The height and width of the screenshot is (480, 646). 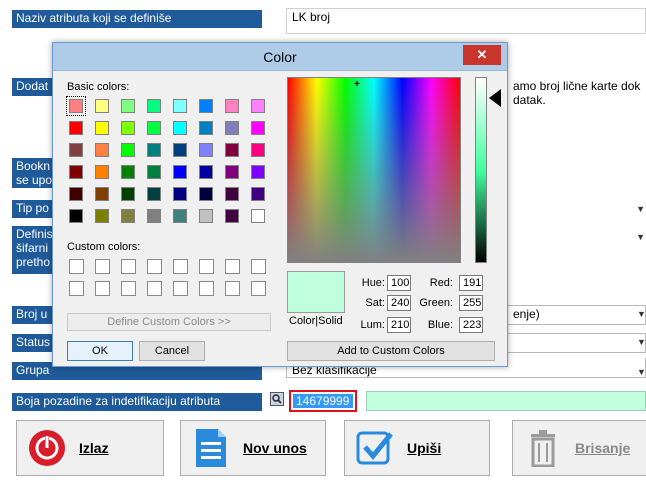 I want to click on sat-input: 240, so click(x=399, y=303).